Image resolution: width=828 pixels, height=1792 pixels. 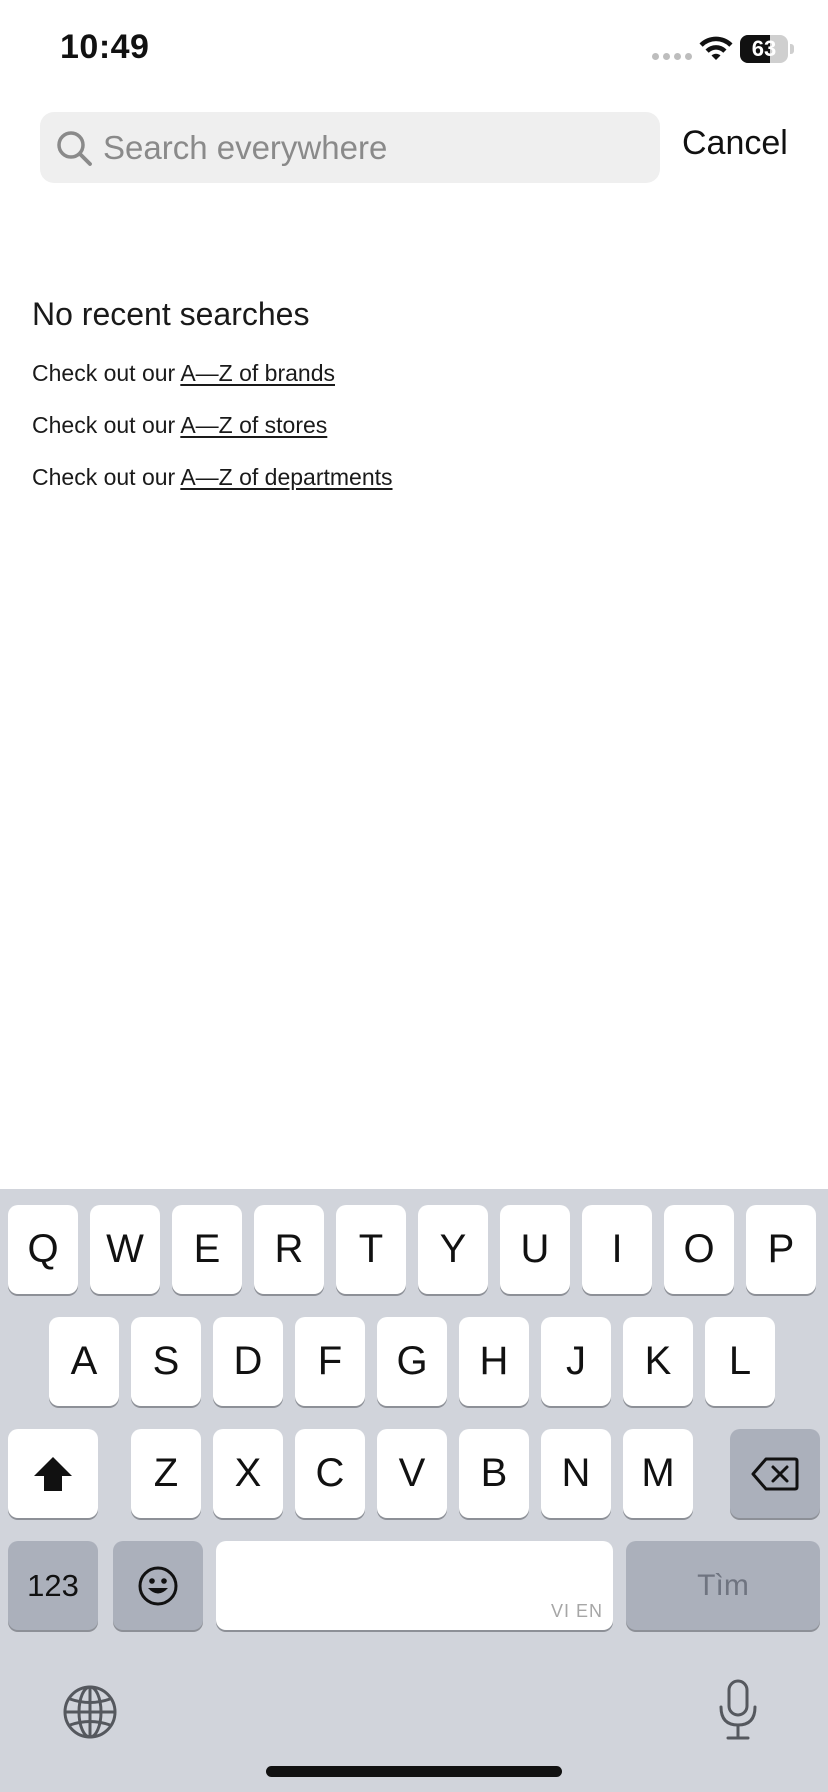 I want to click on cancel-button: Cancel, so click(x=735, y=143).